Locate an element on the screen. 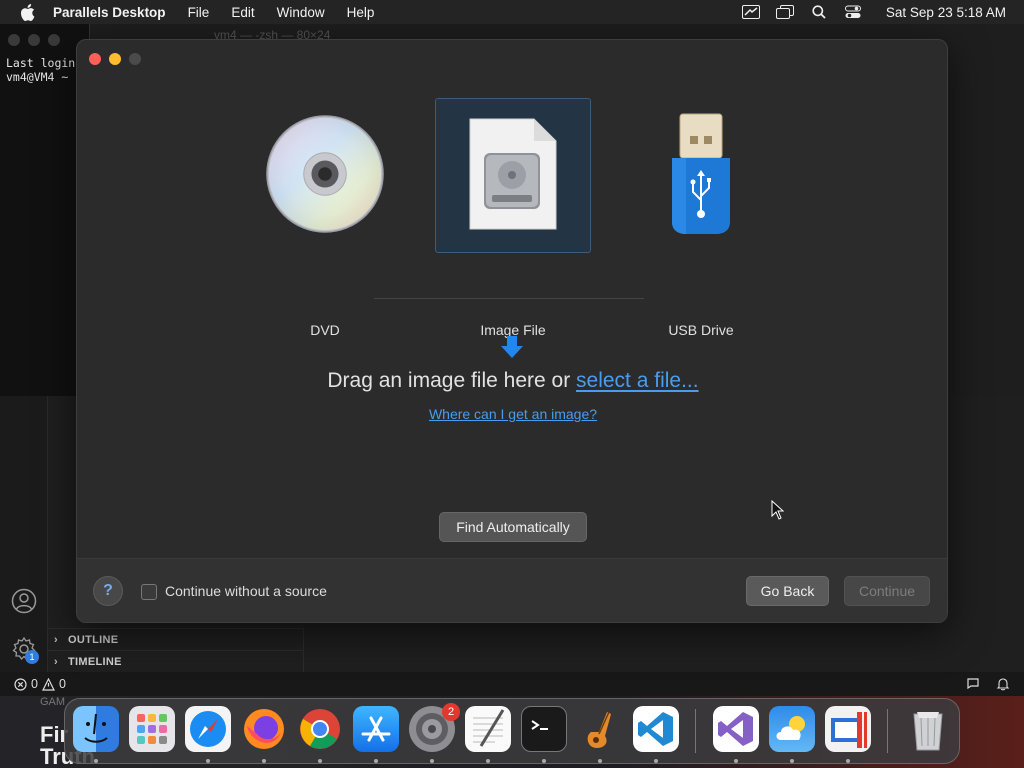 This screenshot has width=1024, height=768. terminal-min-dot is located at coordinates (34, 40).